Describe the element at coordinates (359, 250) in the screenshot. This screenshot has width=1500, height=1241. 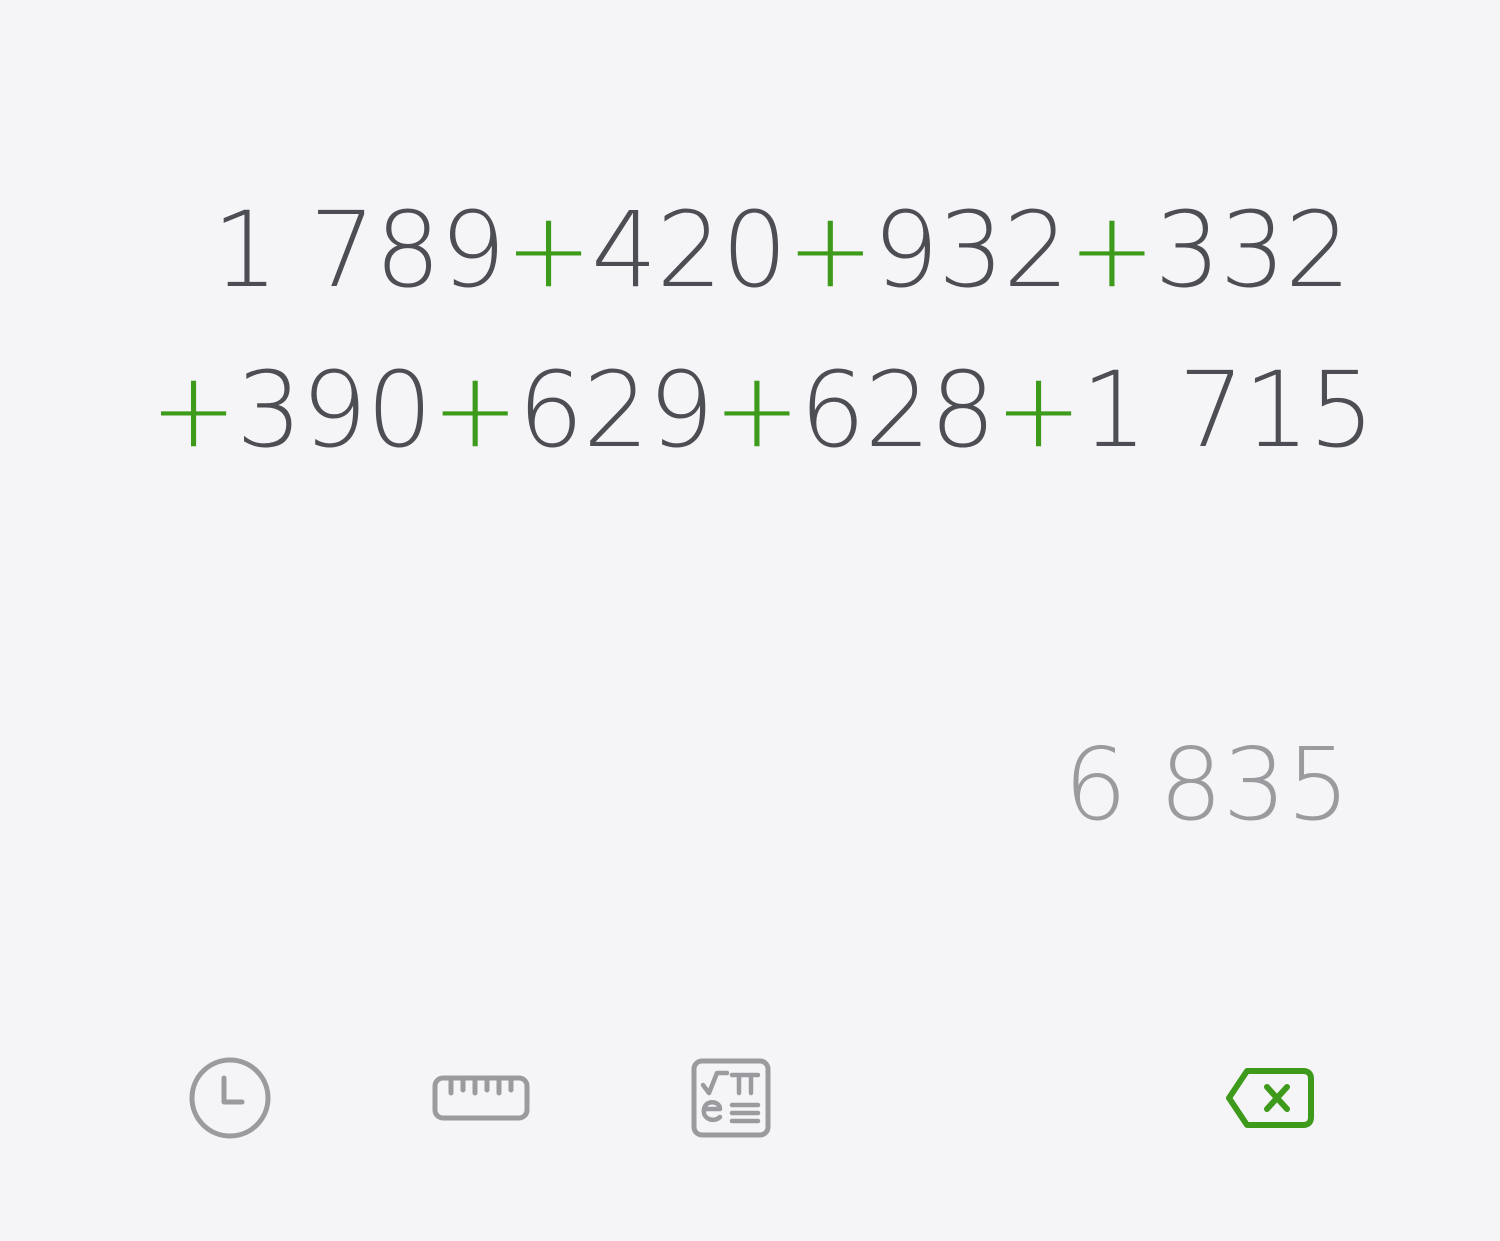
I see `operand: 1 789` at that location.